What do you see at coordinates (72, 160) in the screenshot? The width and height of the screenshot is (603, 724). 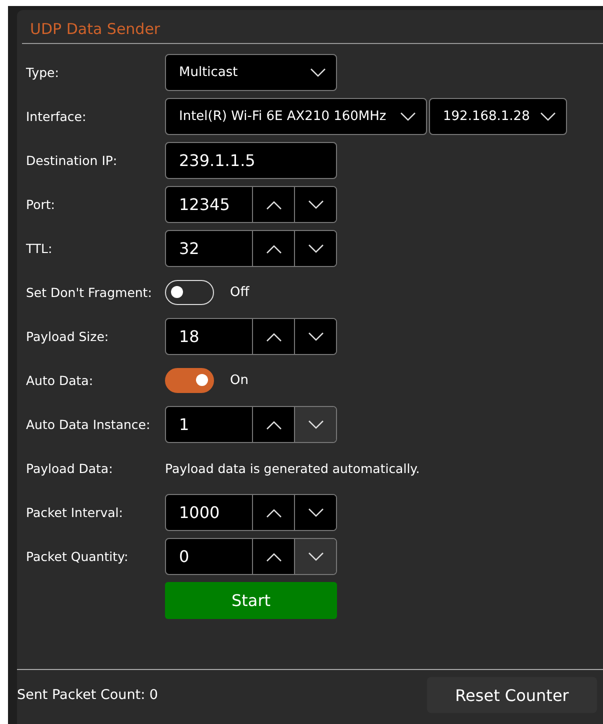 I see `field-label: Destination IP:` at bounding box center [72, 160].